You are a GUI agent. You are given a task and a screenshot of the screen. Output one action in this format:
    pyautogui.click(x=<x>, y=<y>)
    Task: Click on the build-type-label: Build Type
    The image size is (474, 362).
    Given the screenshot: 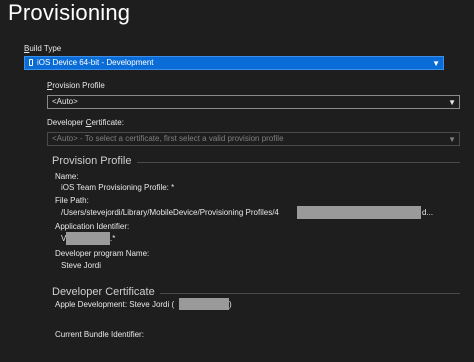 What is the action you would take?
    pyautogui.click(x=43, y=48)
    